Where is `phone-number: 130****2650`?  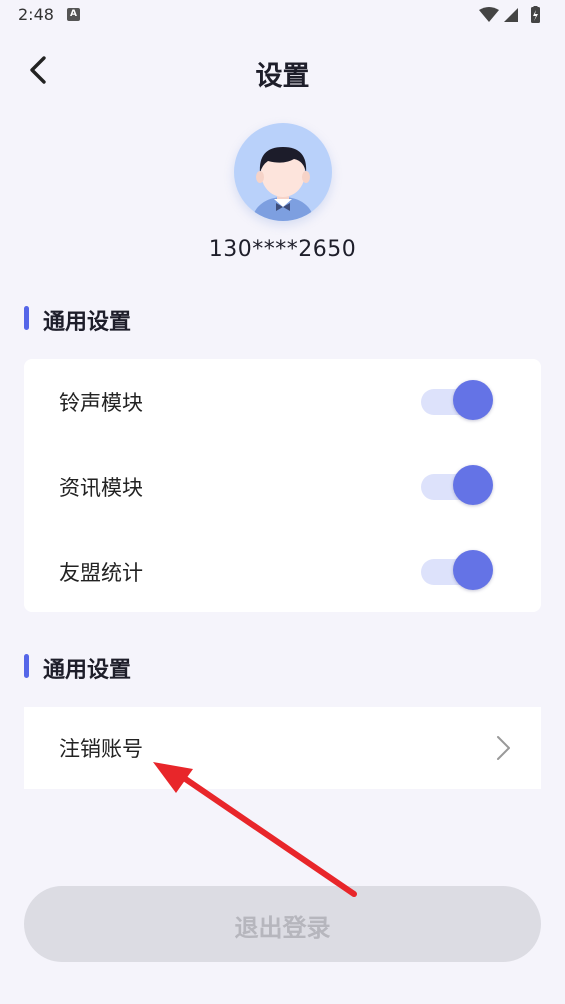
phone-number: 130****2650 is located at coordinates (282, 249).